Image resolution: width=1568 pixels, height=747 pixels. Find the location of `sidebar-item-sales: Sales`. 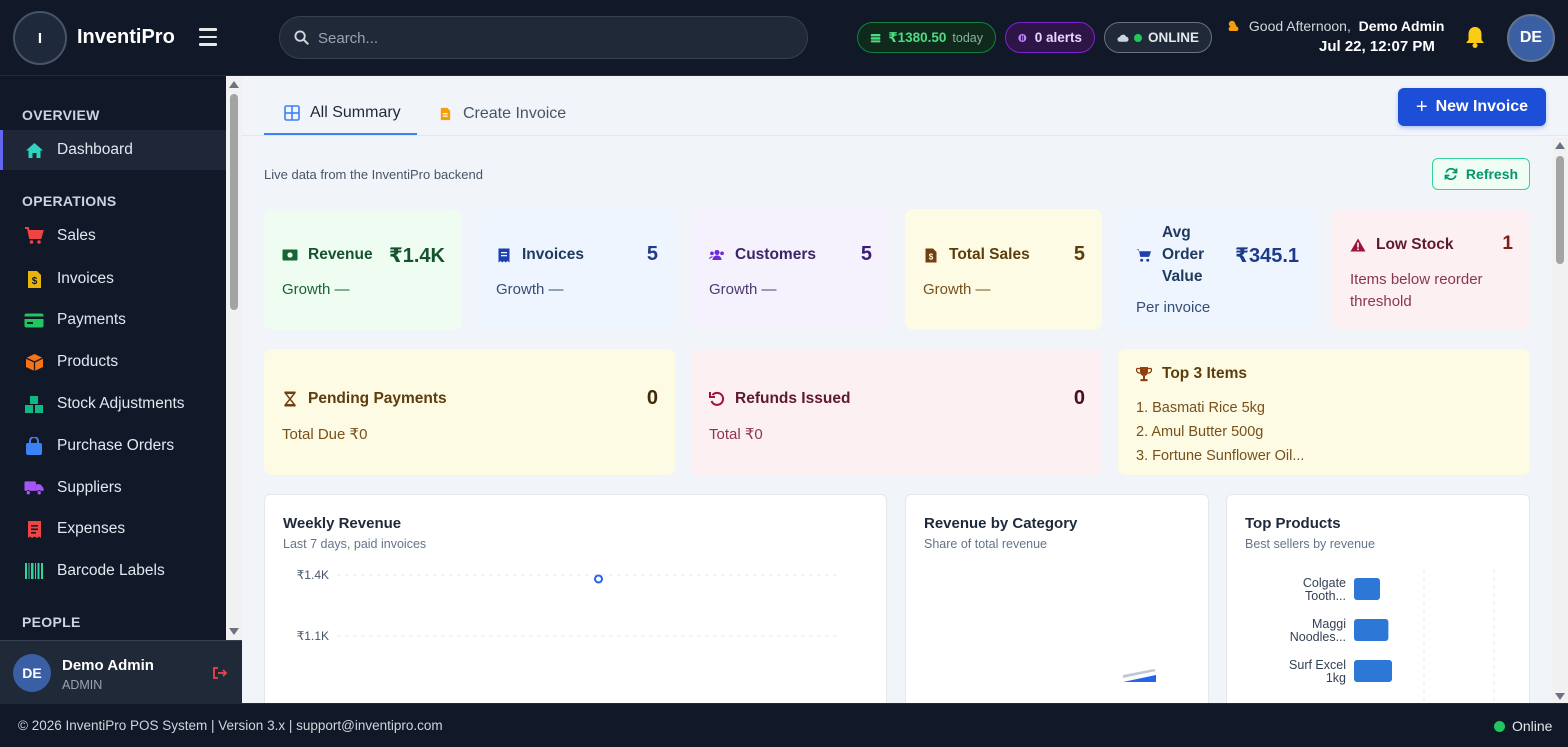

sidebar-item-sales: Sales is located at coordinates (113, 236).